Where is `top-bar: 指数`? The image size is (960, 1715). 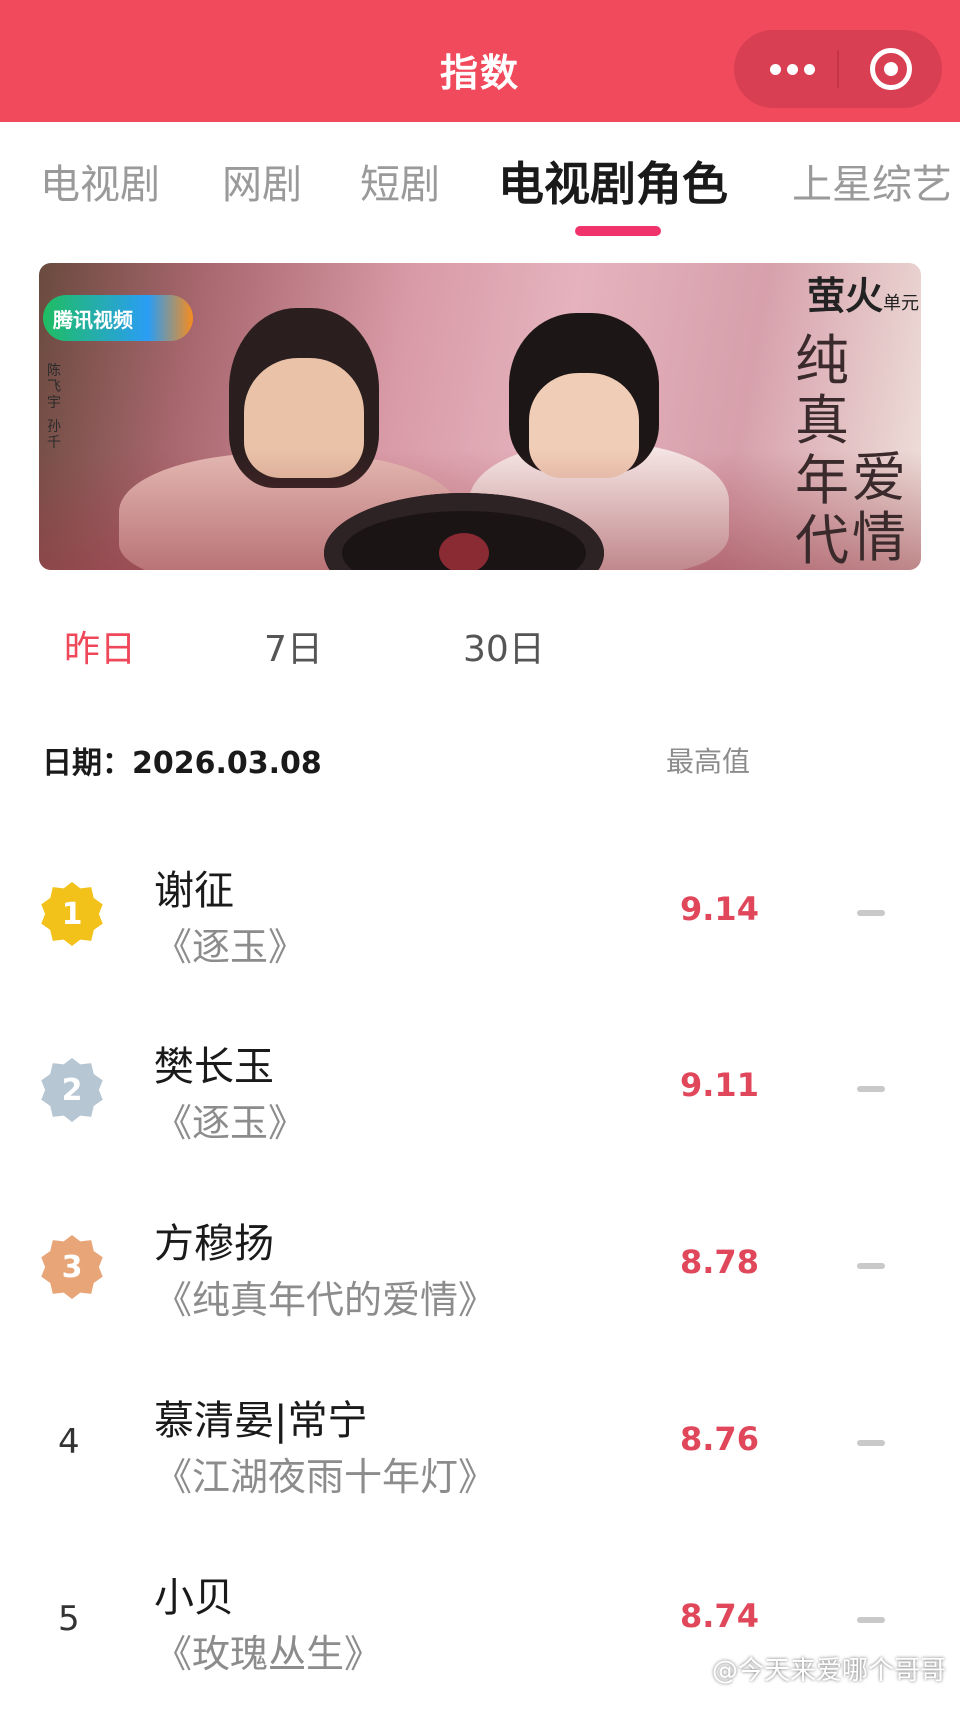 top-bar: 指数 is located at coordinates (480, 61).